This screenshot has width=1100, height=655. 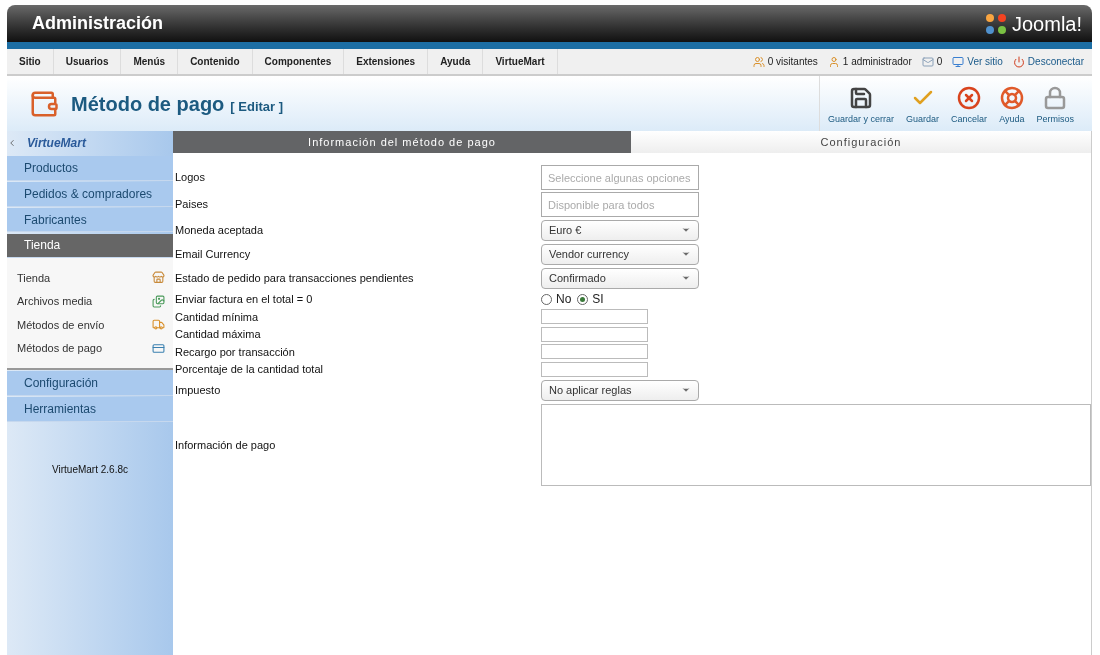 I want to click on field-label: Email Currency, so click(x=213, y=254).